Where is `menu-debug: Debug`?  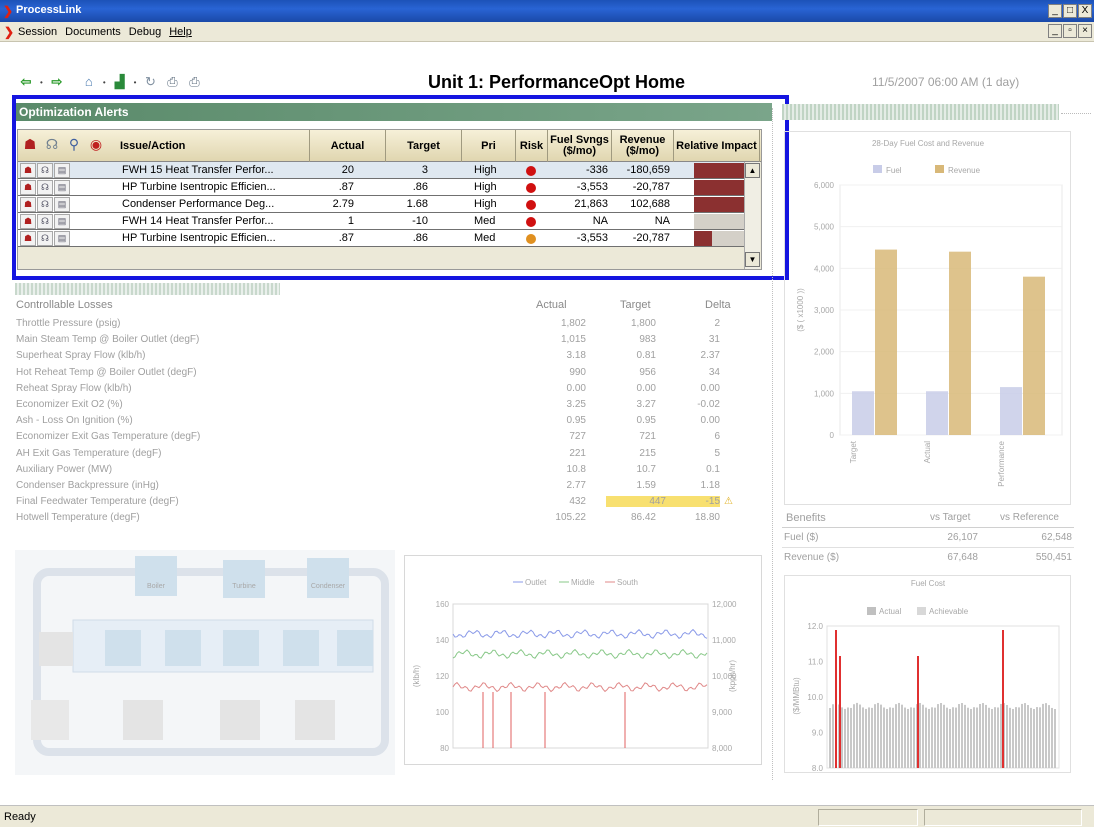 menu-debug: Debug is located at coordinates (145, 32).